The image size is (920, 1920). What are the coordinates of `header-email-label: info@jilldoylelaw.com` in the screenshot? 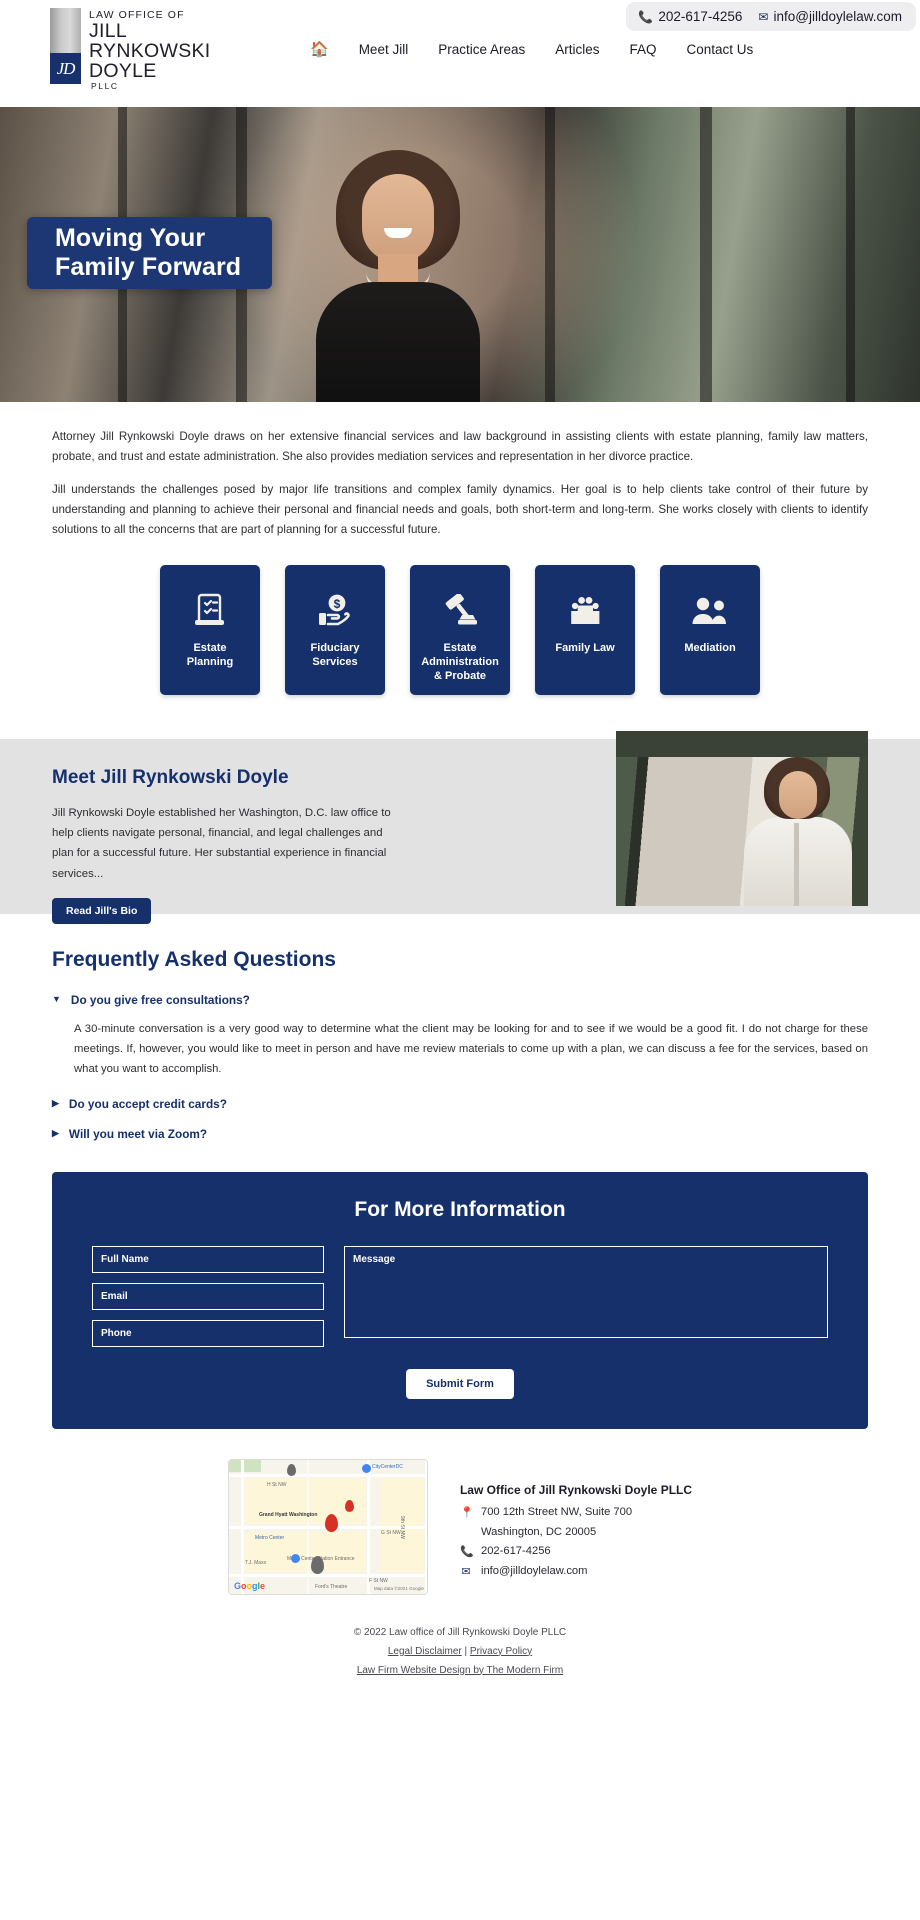 It's located at (837, 16).